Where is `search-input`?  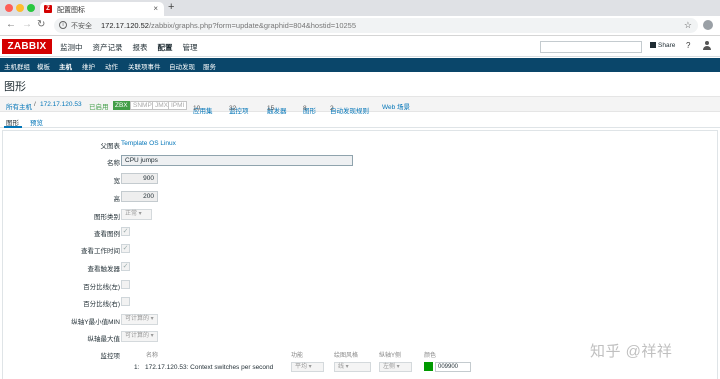 search-input is located at coordinates (591, 47).